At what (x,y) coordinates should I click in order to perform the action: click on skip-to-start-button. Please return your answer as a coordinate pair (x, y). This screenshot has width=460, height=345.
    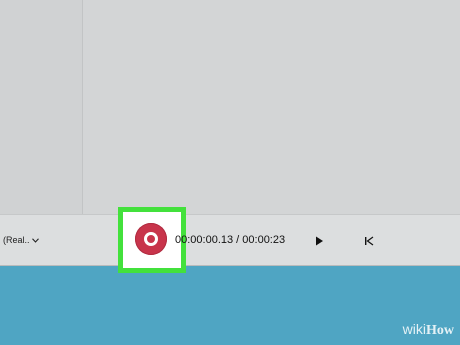
    Looking at the image, I should click on (369, 240).